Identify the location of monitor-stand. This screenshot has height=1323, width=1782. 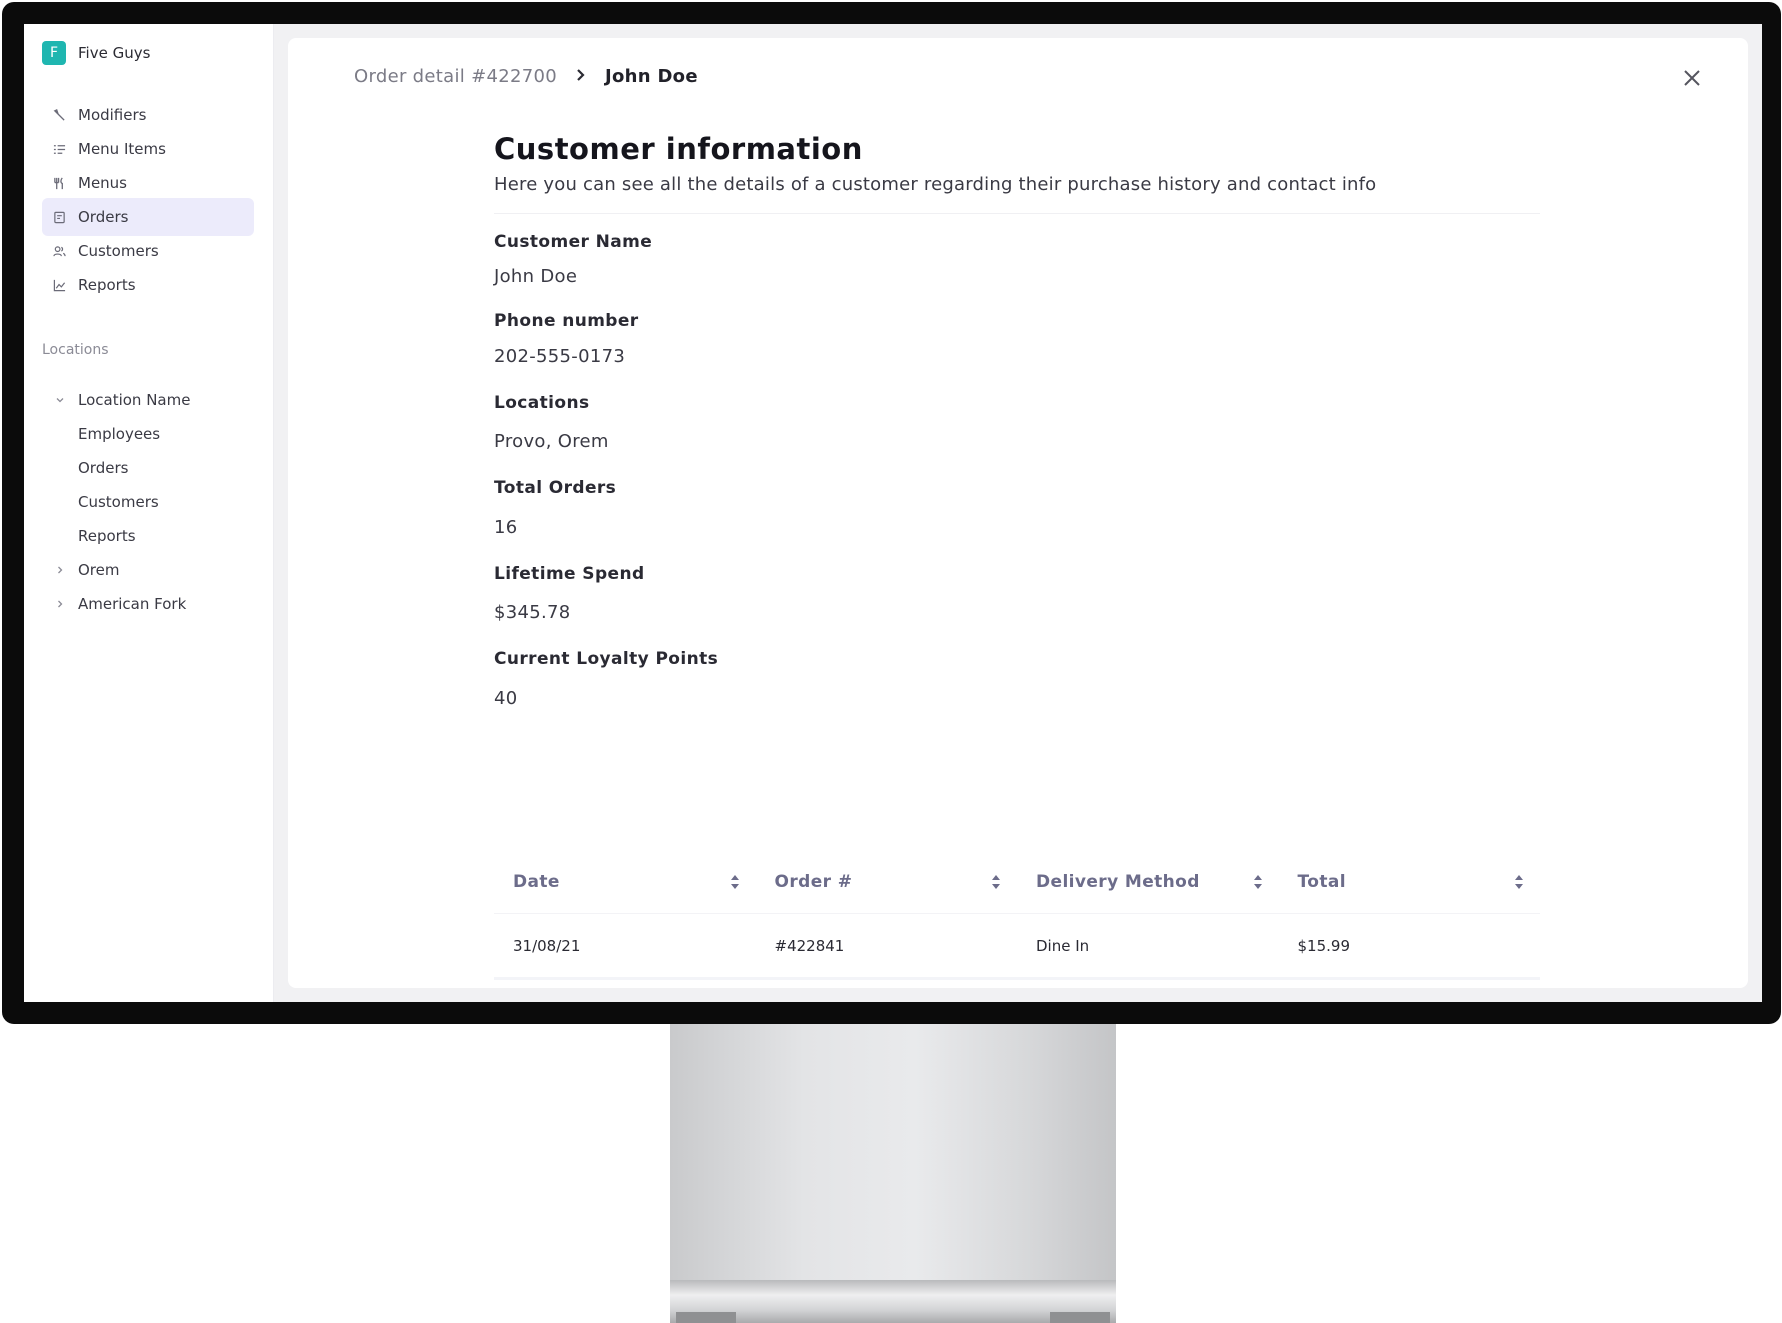
(893, 1173).